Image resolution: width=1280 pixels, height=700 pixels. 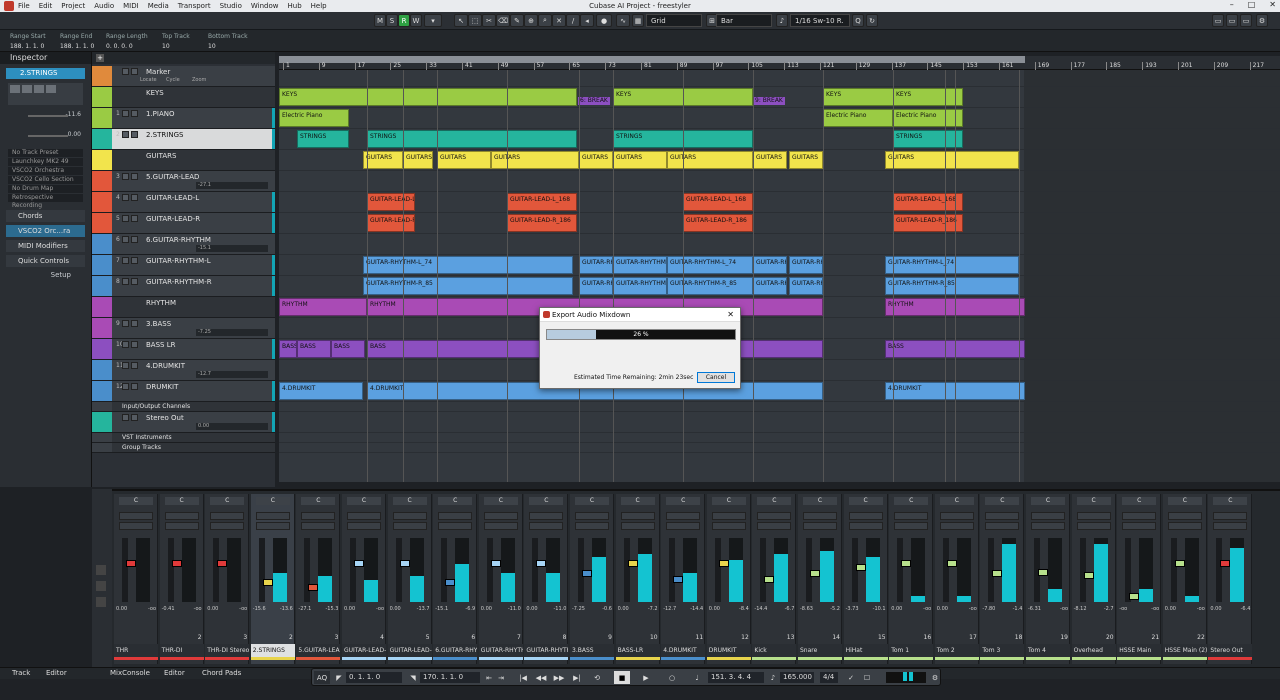 What do you see at coordinates (221, 673) in the screenshot?
I see `zone-tab: Chord Pads` at bounding box center [221, 673].